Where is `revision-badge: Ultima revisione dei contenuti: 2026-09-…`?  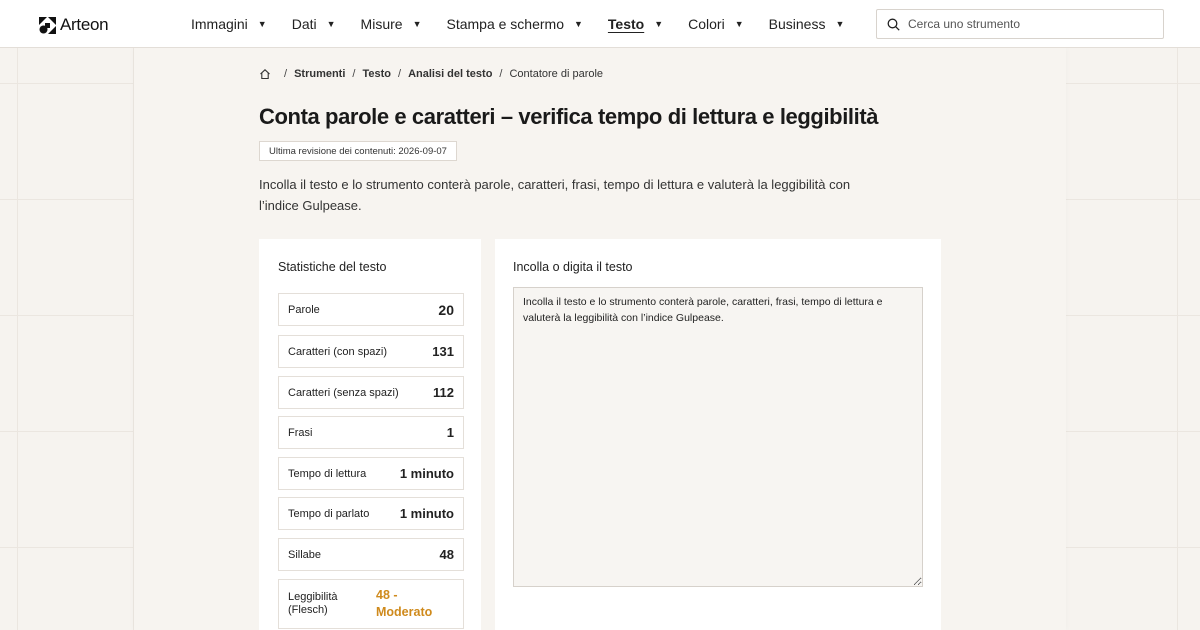
revision-badge: Ultima revisione dei contenuti: 2026-09-… is located at coordinates (358, 151).